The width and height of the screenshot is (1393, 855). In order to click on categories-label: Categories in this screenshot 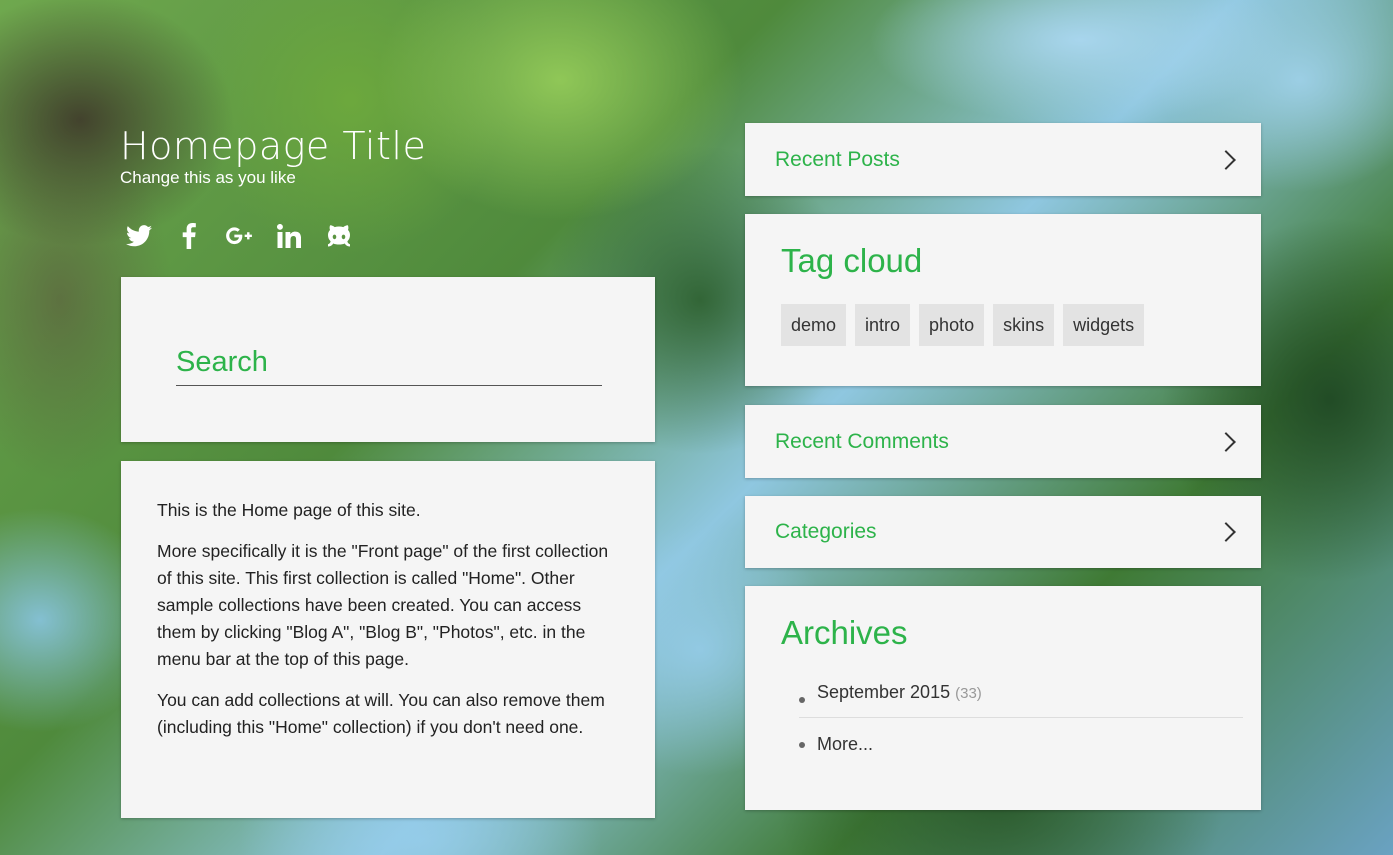, I will do `click(826, 531)`.